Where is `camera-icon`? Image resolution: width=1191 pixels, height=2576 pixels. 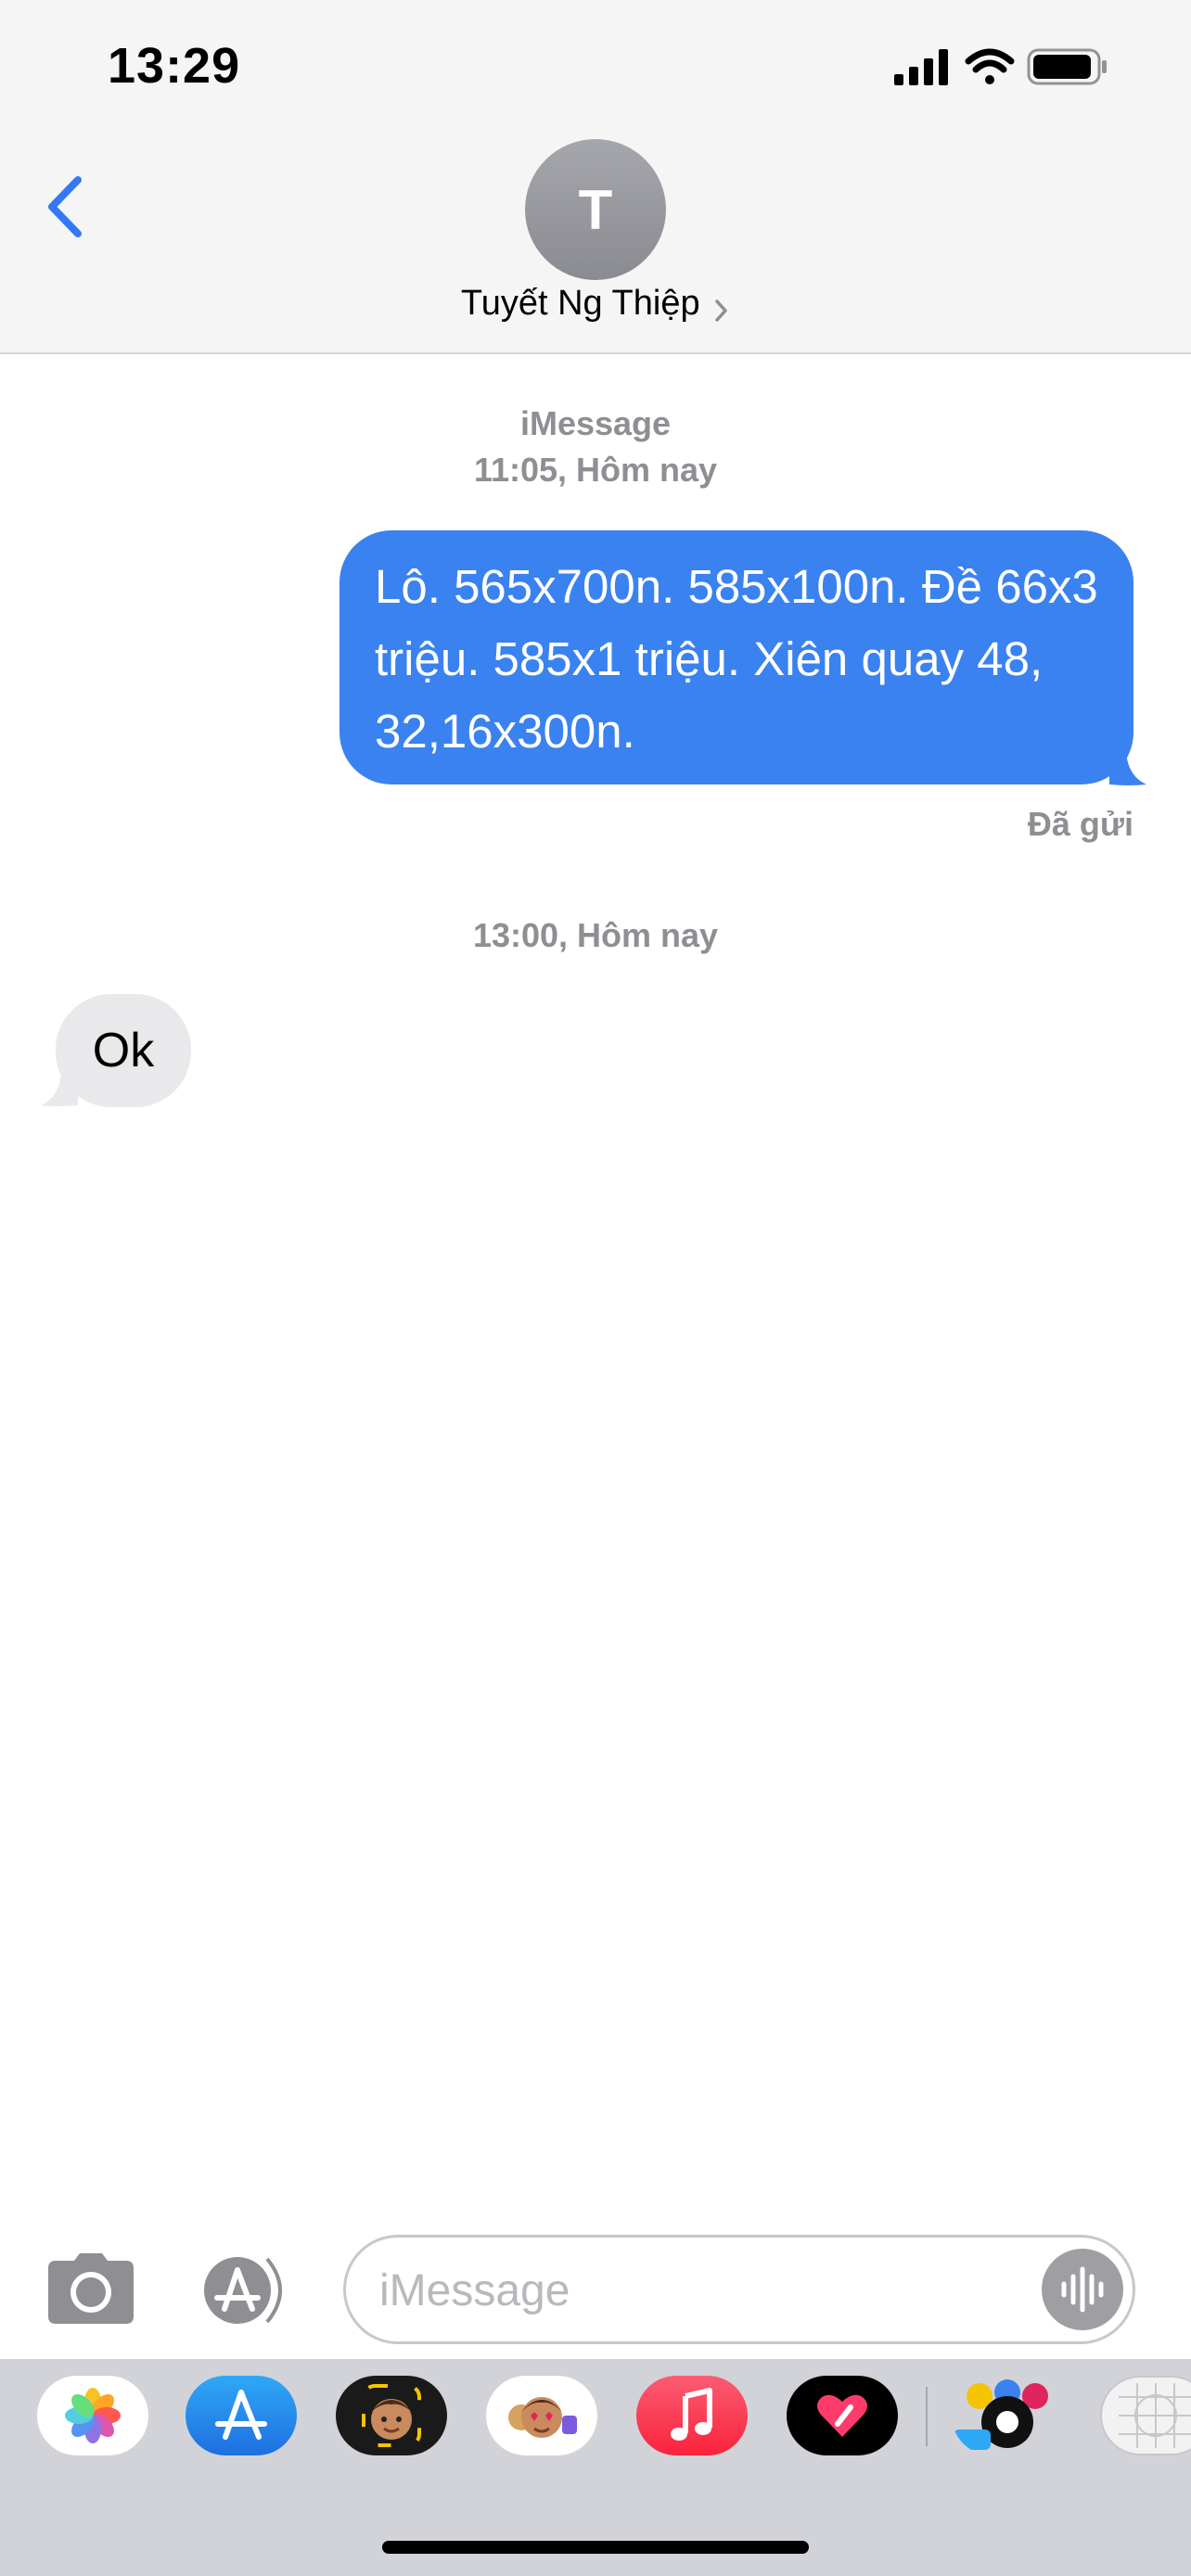
camera-icon is located at coordinates (91, 2288).